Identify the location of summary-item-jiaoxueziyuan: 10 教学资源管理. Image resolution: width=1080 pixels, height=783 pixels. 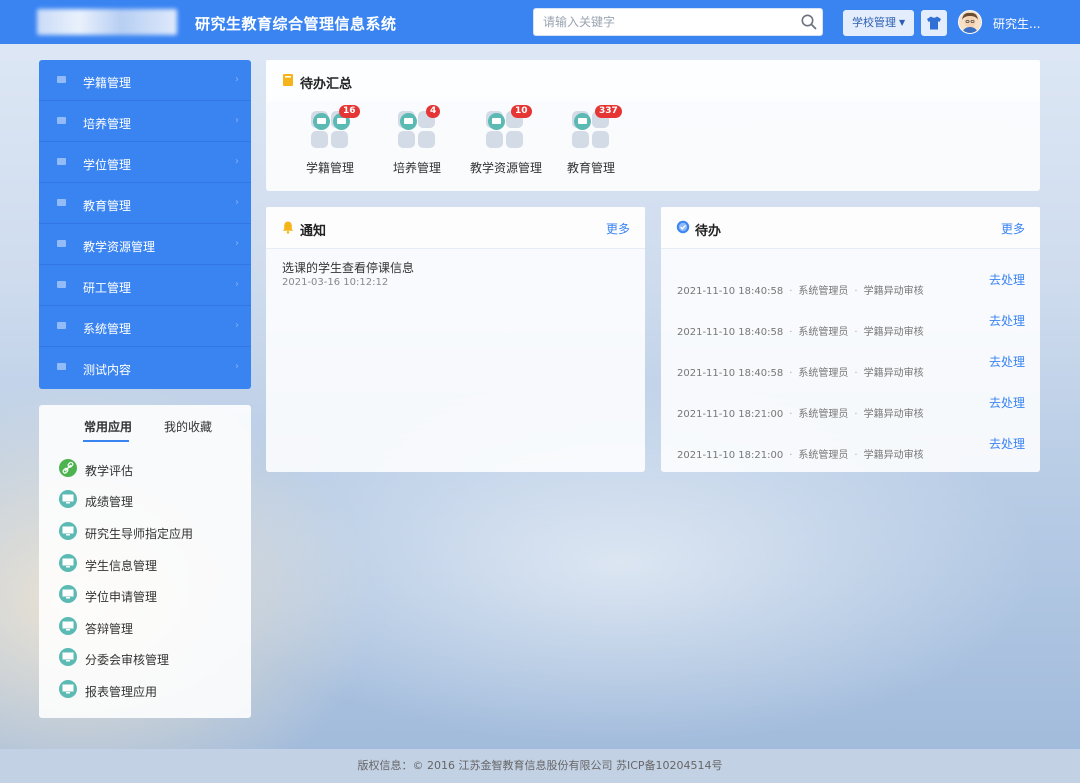
(506, 140).